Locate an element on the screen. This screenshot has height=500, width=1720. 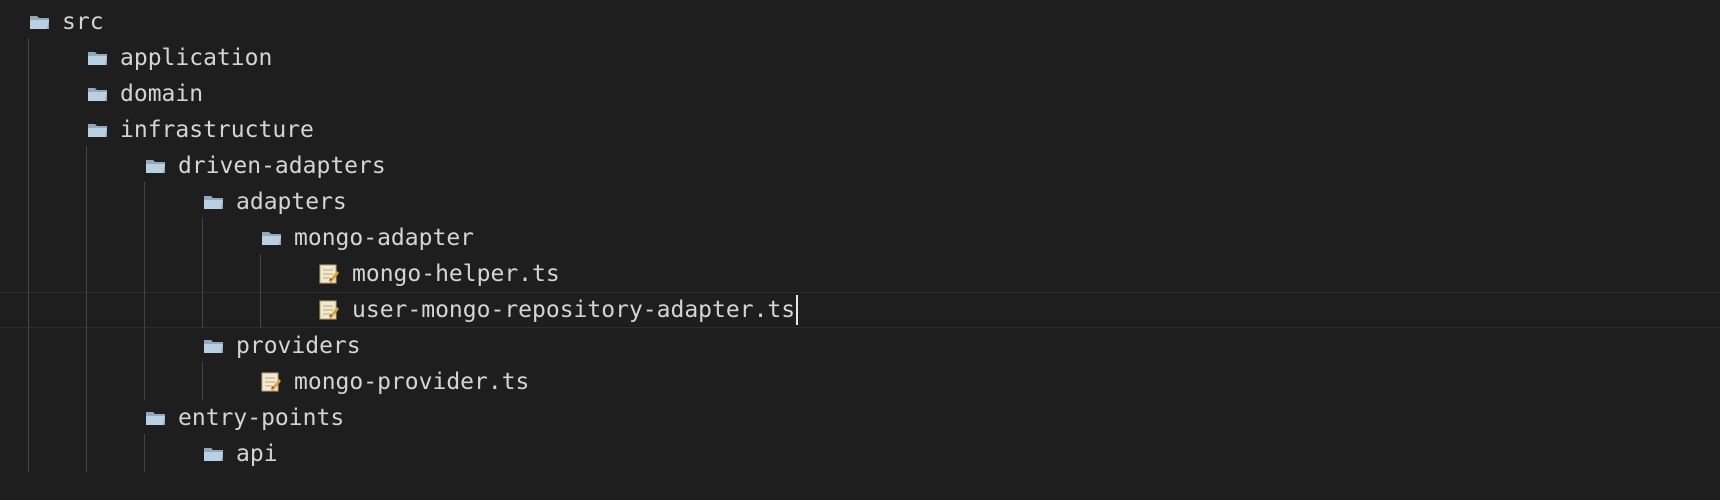
tree-item-label: api is located at coordinates (257, 454).